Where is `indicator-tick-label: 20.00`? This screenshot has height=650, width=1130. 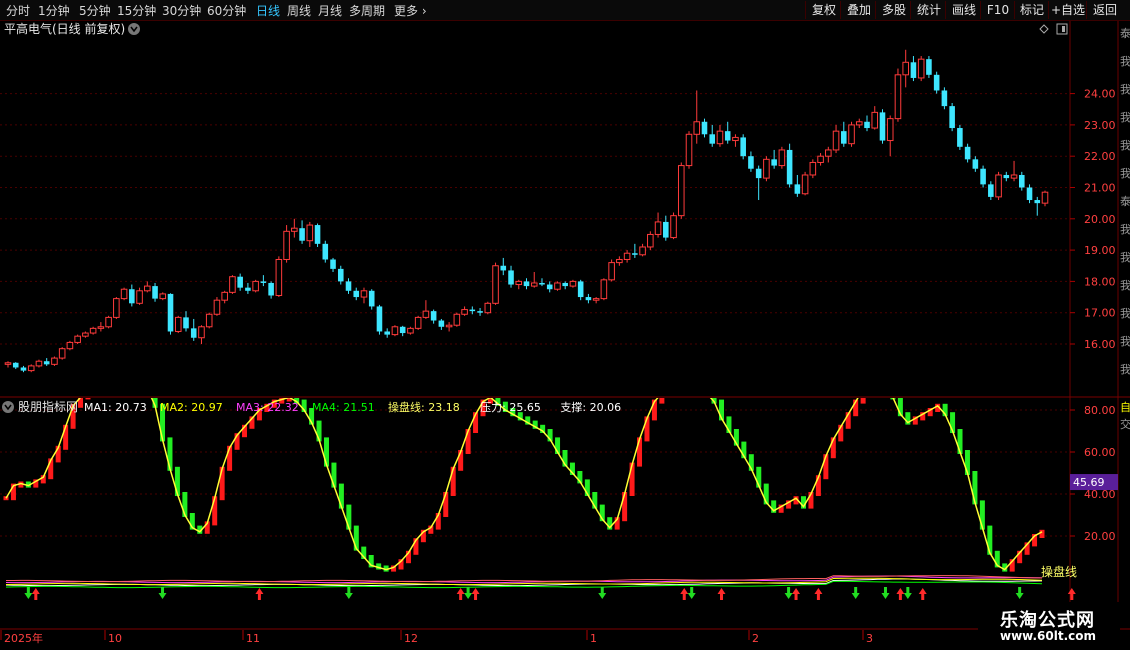
indicator-tick-label: 20.00 is located at coordinates (1100, 536).